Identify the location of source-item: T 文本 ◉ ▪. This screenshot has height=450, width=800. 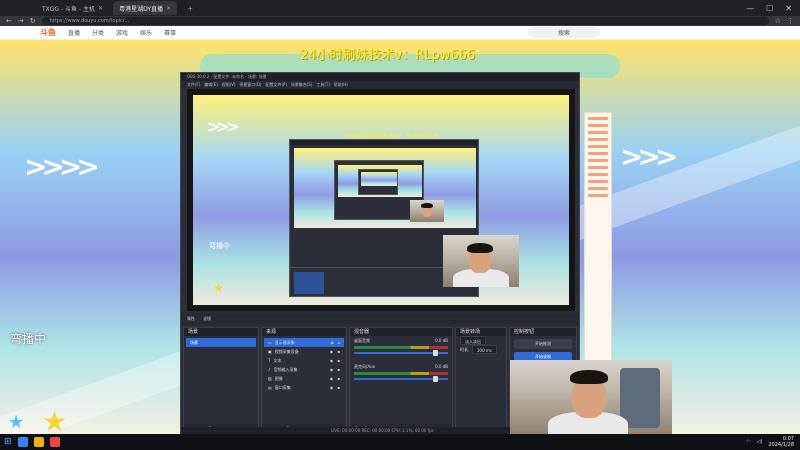
(304, 360).